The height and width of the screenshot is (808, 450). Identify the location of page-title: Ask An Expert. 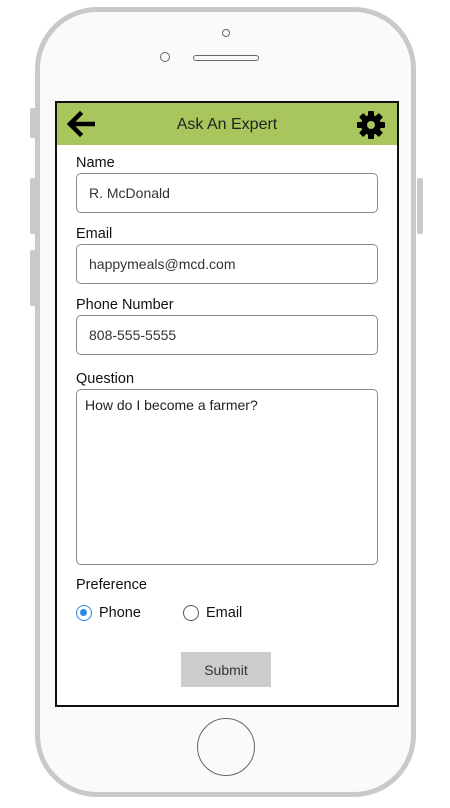
(227, 124).